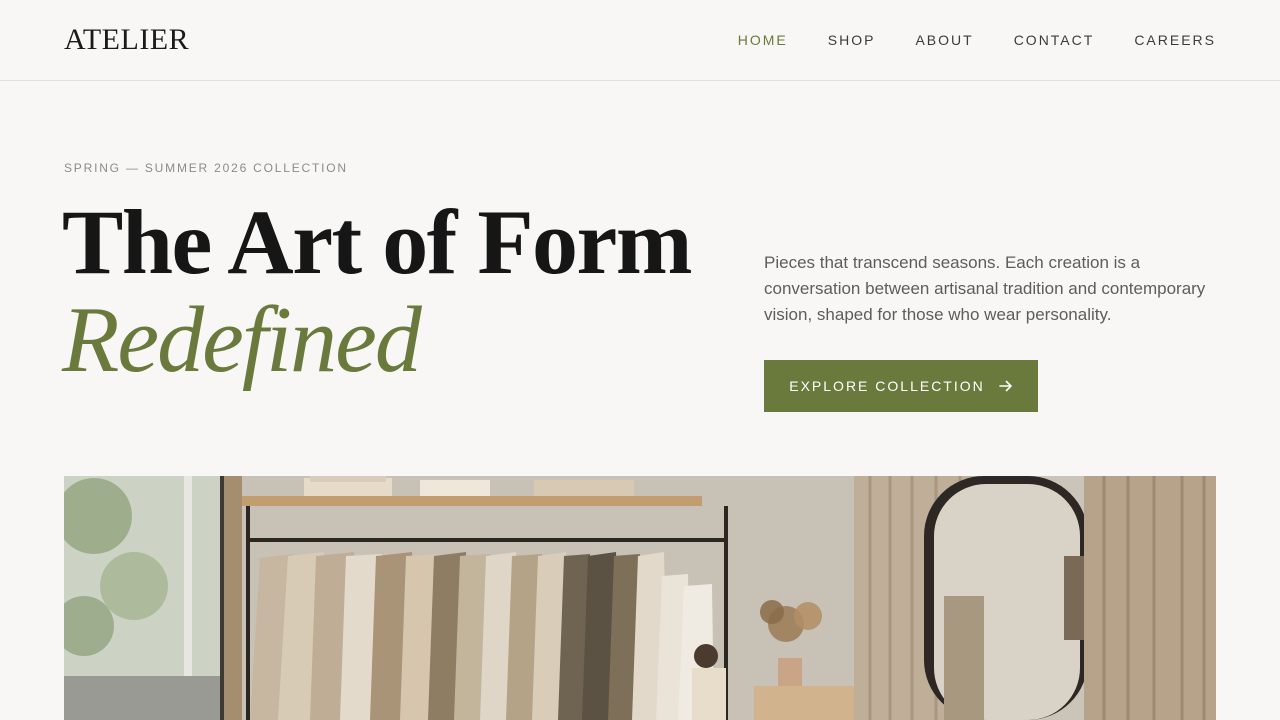 The height and width of the screenshot is (720, 1280). I want to click on nav-item-about: ABOUT, so click(944, 40).